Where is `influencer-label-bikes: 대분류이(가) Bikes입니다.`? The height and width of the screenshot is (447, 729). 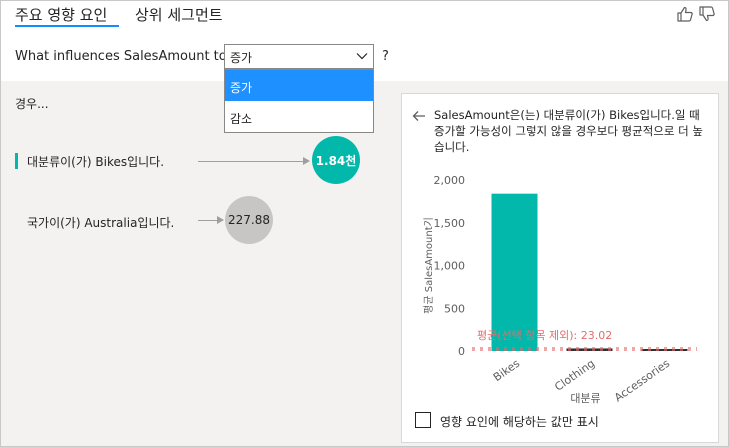 influencer-label-bikes: 대분류이(가) Bikes입니다. is located at coordinates (95, 161).